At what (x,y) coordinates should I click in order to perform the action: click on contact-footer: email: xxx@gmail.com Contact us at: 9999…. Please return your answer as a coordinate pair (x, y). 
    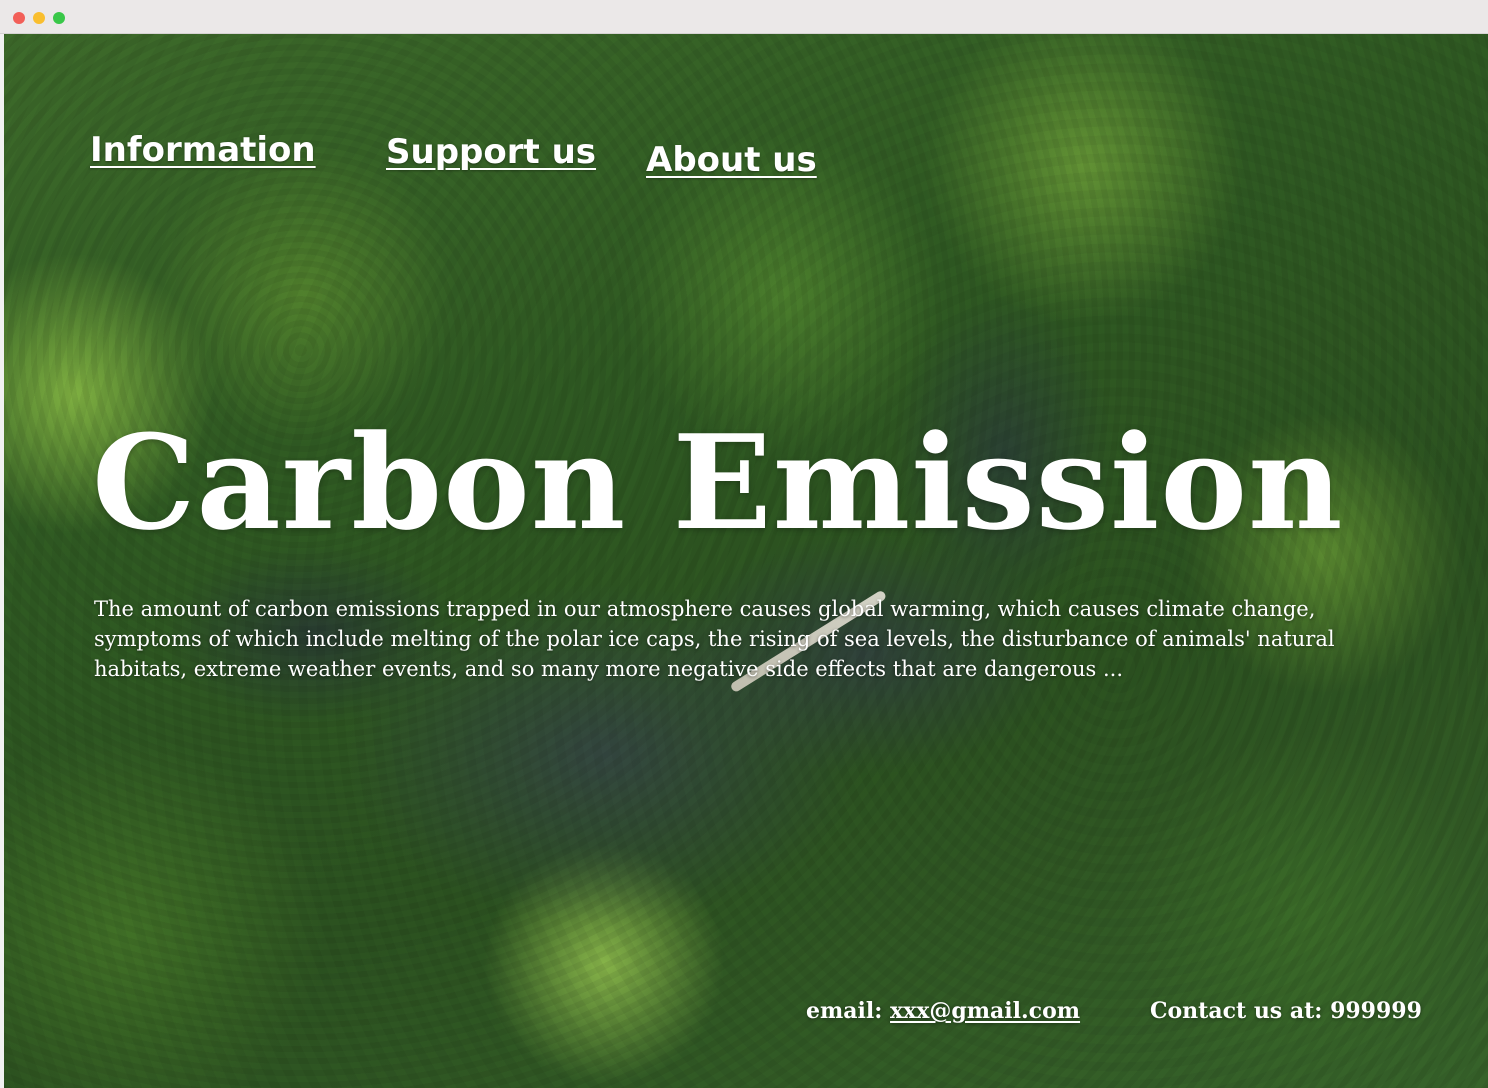
    Looking at the image, I should click on (1114, 1011).